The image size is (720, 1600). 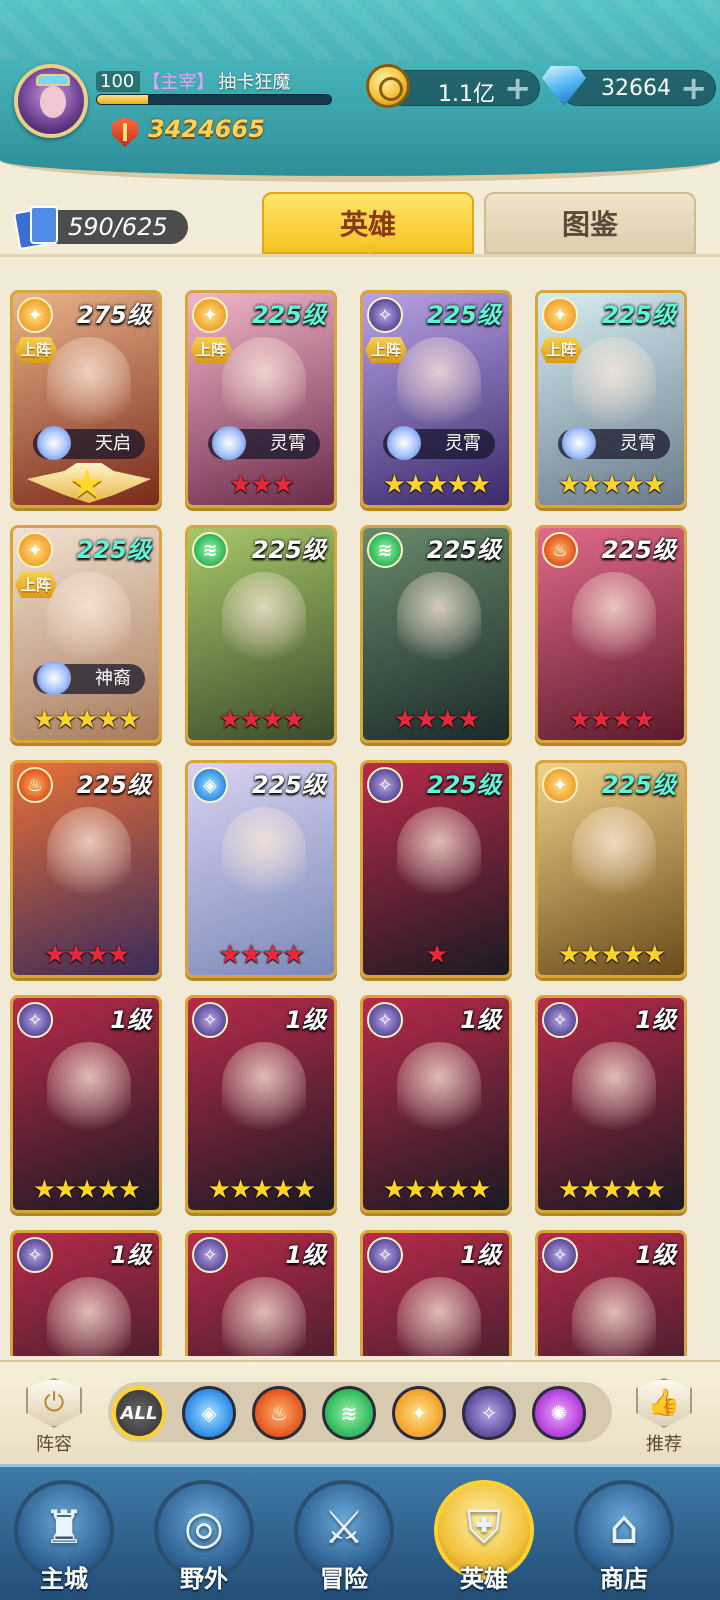 What do you see at coordinates (419, 1413) in the screenshot?
I see `filter-light-button: ✦` at bounding box center [419, 1413].